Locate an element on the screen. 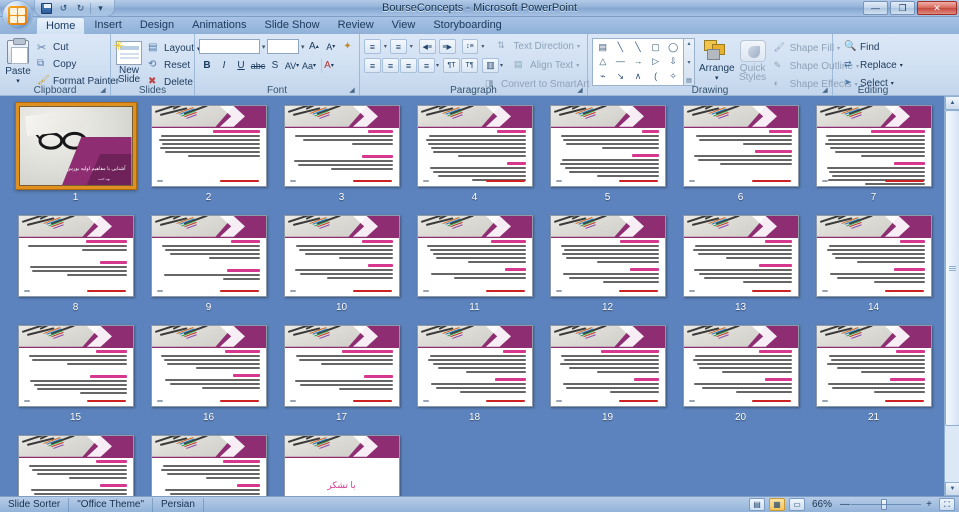 This screenshot has height=512, width=959. slide-thumbnail-20: 20 is located at coordinates (740, 374).